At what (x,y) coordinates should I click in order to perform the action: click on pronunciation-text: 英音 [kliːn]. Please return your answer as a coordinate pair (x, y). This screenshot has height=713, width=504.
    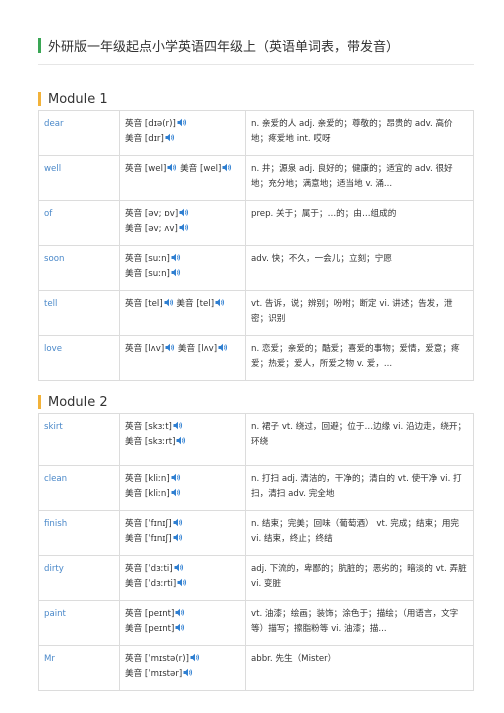
    Looking at the image, I should click on (147, 479).